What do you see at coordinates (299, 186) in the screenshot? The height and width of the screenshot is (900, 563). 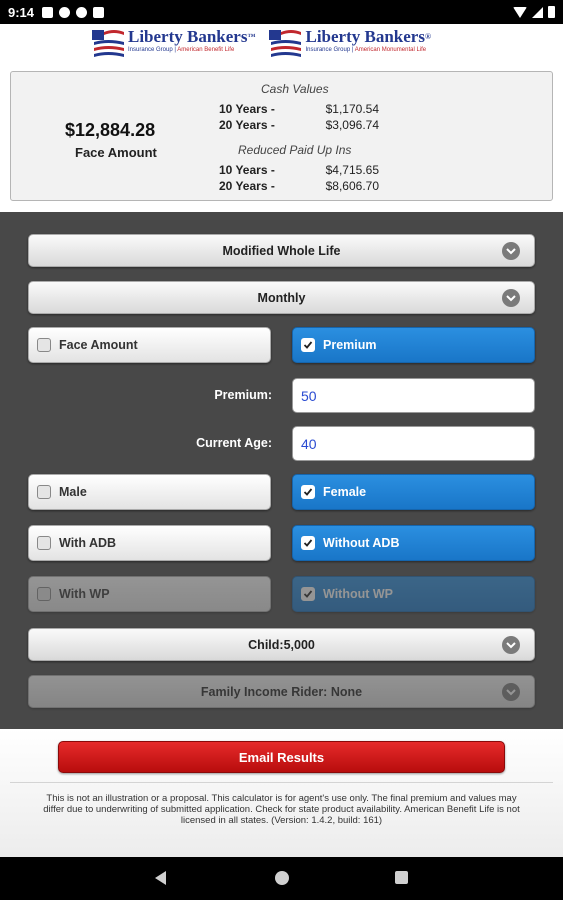 I see `reduced-paid-up-row: 20 Years - $8,606.70` at bounding box center [299, 186].